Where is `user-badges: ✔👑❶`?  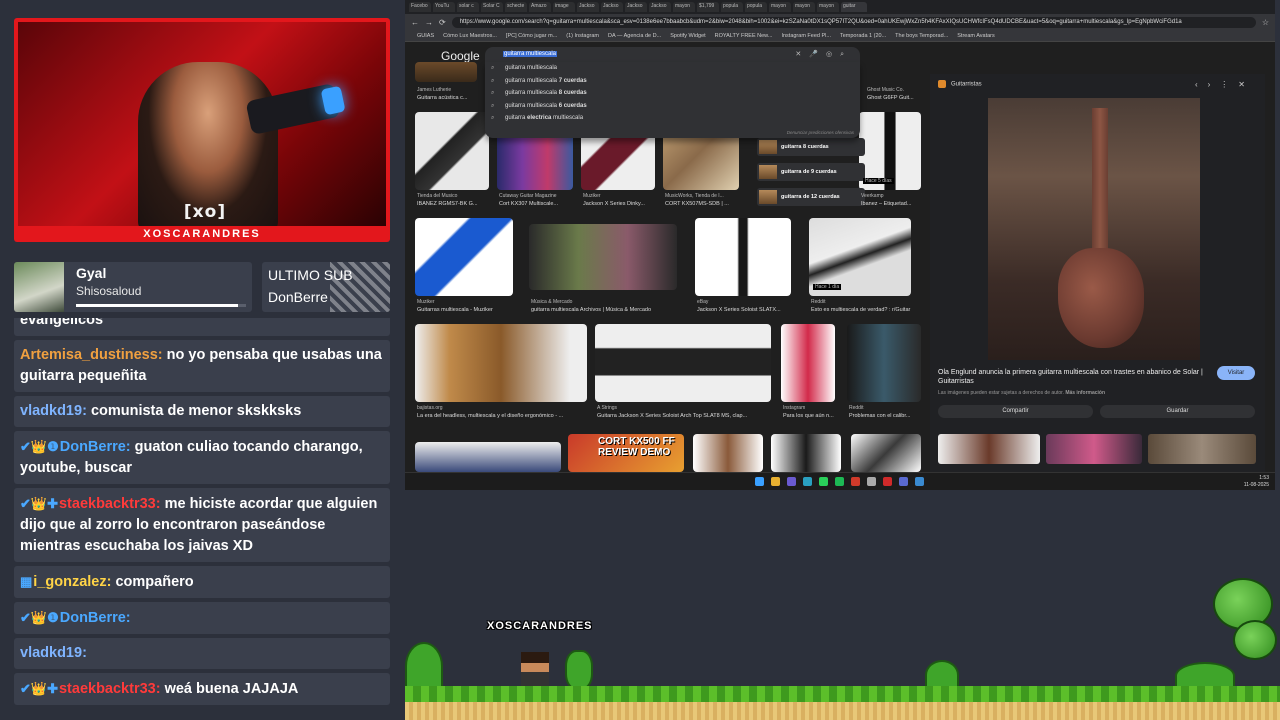
user-badges: ✔👑❶ is located at coordinates (39, 617).